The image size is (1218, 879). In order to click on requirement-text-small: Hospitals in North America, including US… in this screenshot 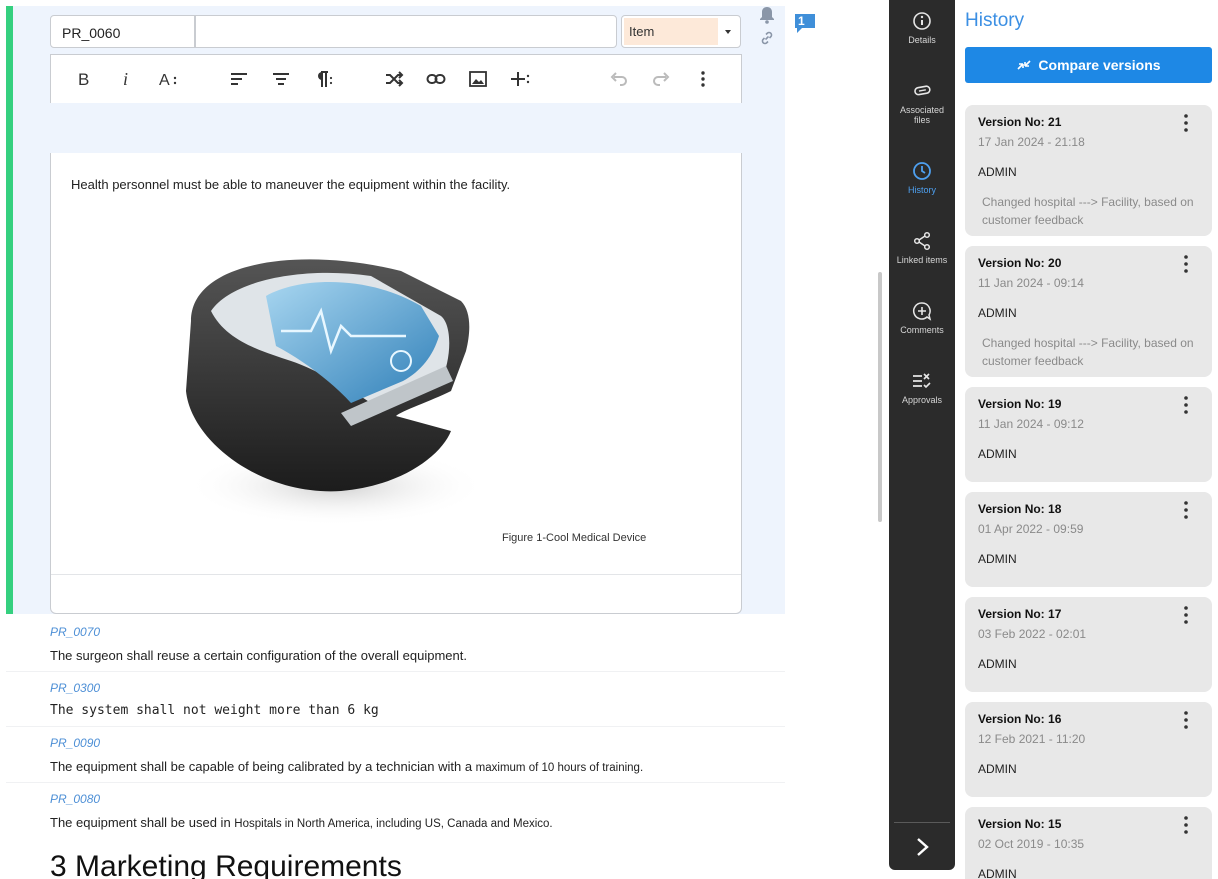, I will do `click(393, 824)`.